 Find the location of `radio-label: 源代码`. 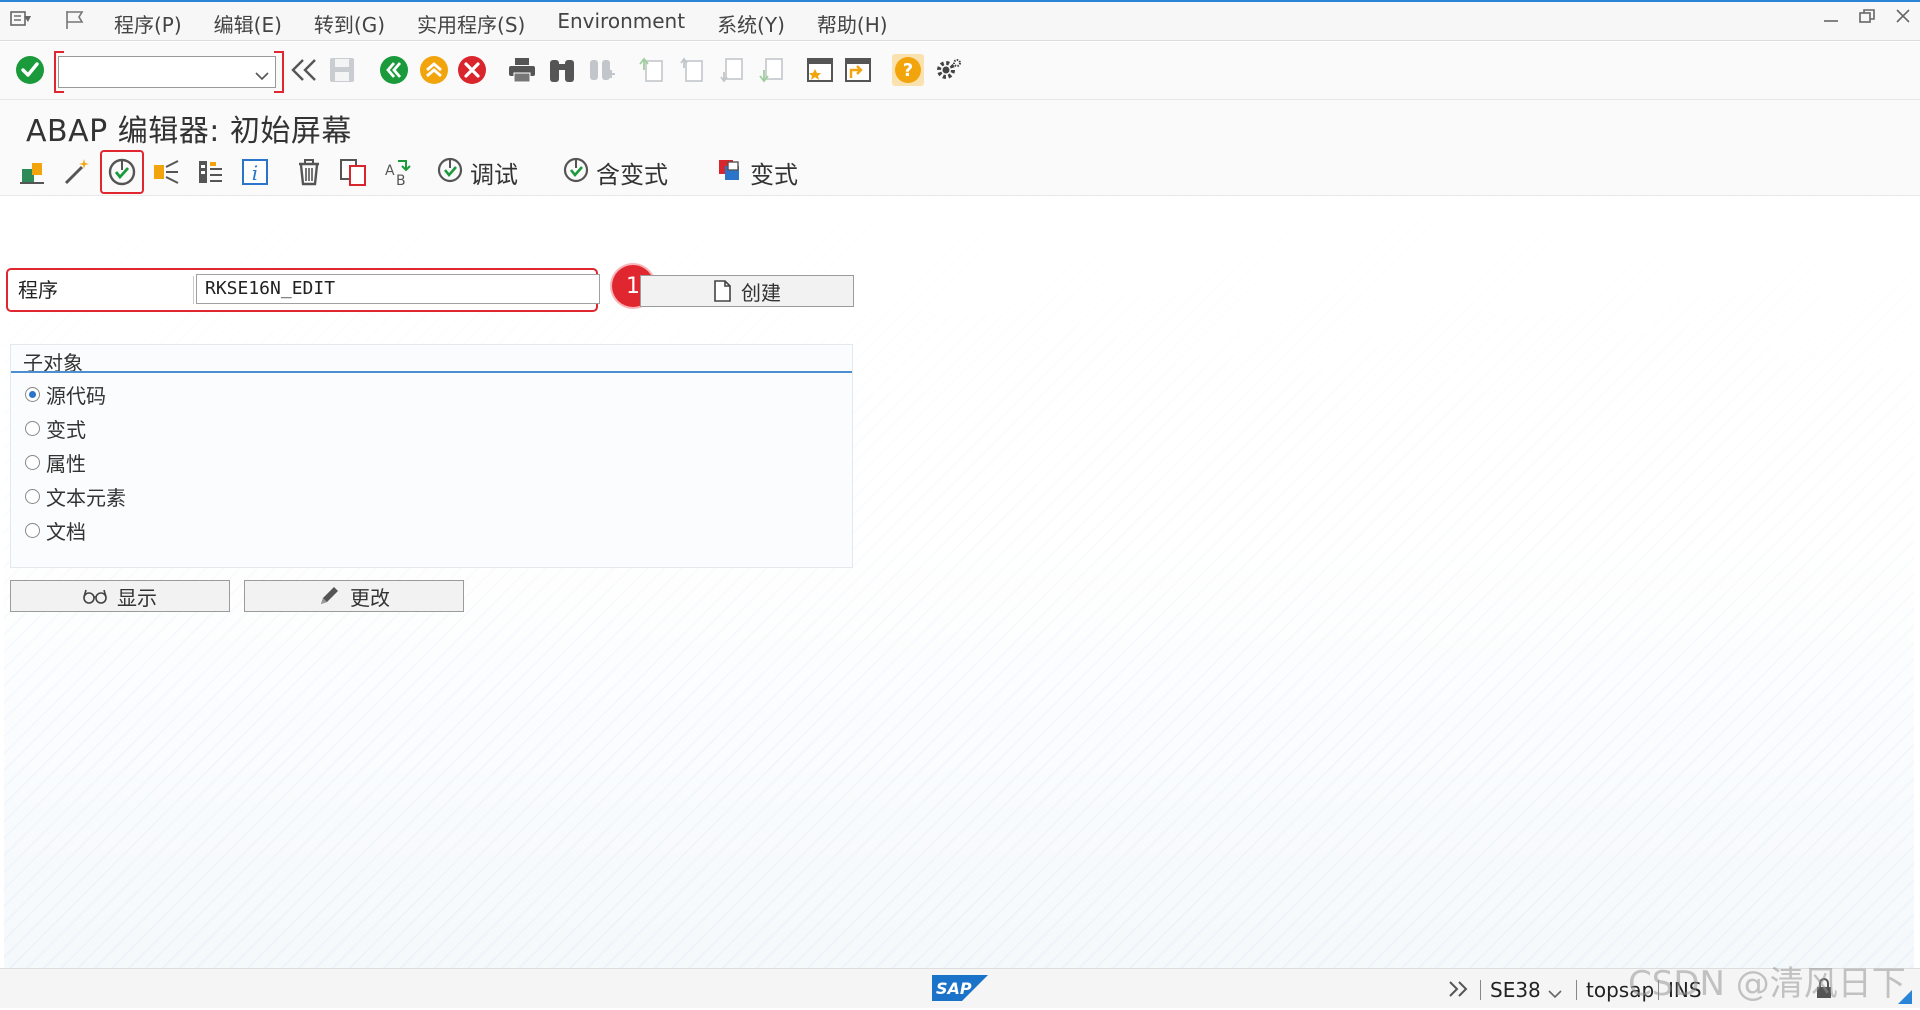

radio-label: 源代码 is located at coordinates (76, 395).